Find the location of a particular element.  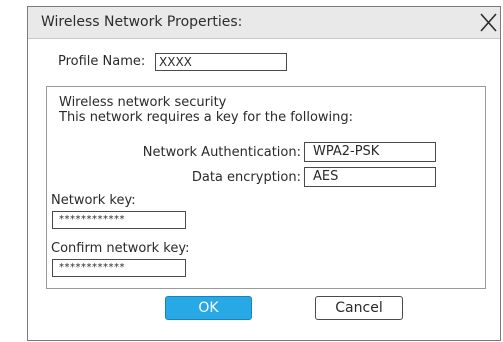

profile-name-label: Profile Name: is located at coordinates (102, 61).